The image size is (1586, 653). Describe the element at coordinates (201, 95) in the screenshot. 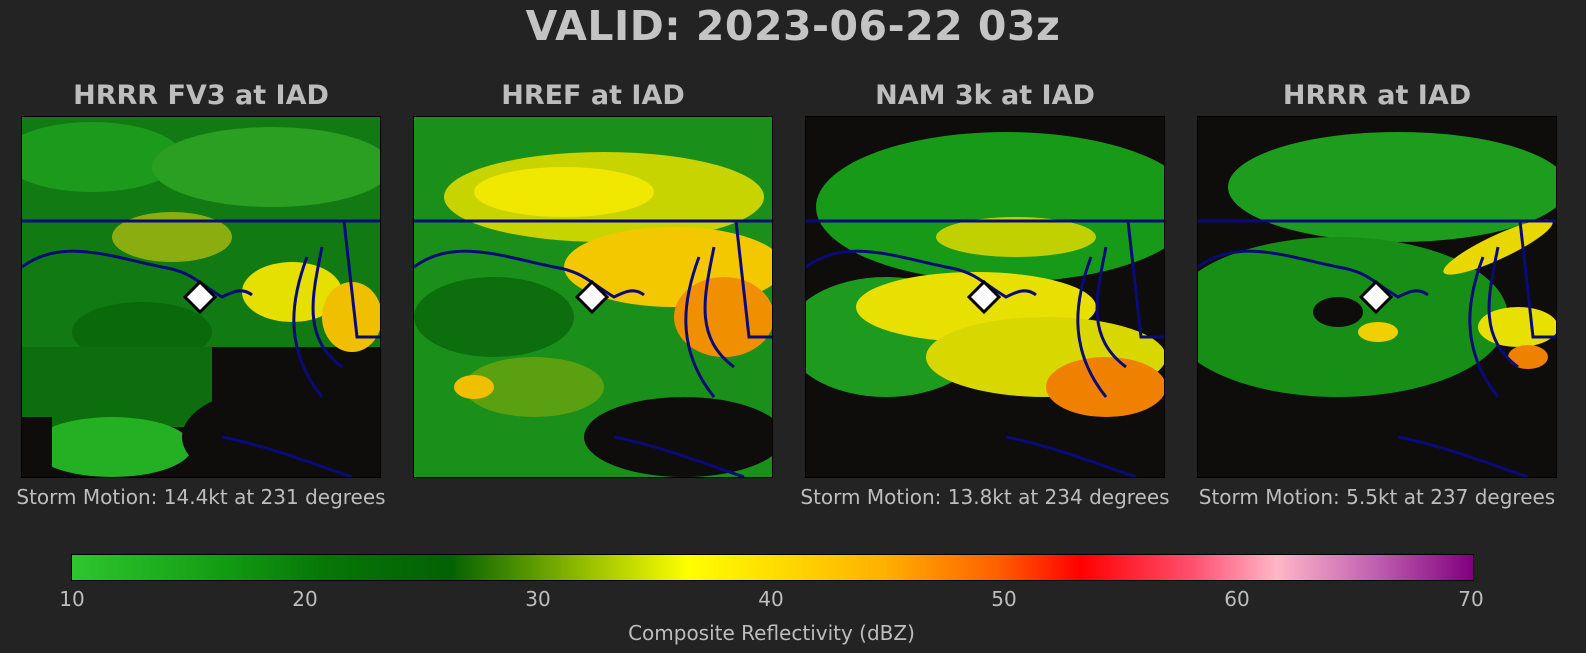

I see `panel-title: HRRR FV3 at IAD` at that location.